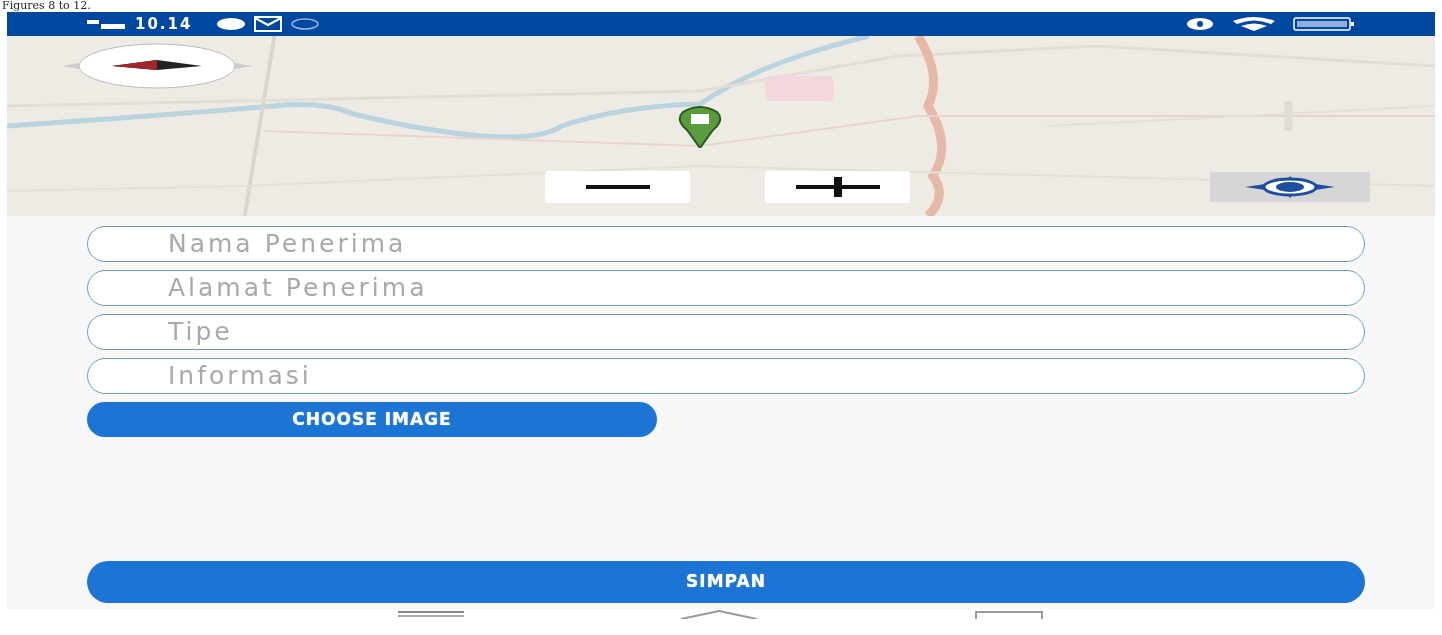 This screenshot has width=1442, height=635. Describe the element at coordinates (107, 24) in the screenshot. I see `signal-icon` at that location.